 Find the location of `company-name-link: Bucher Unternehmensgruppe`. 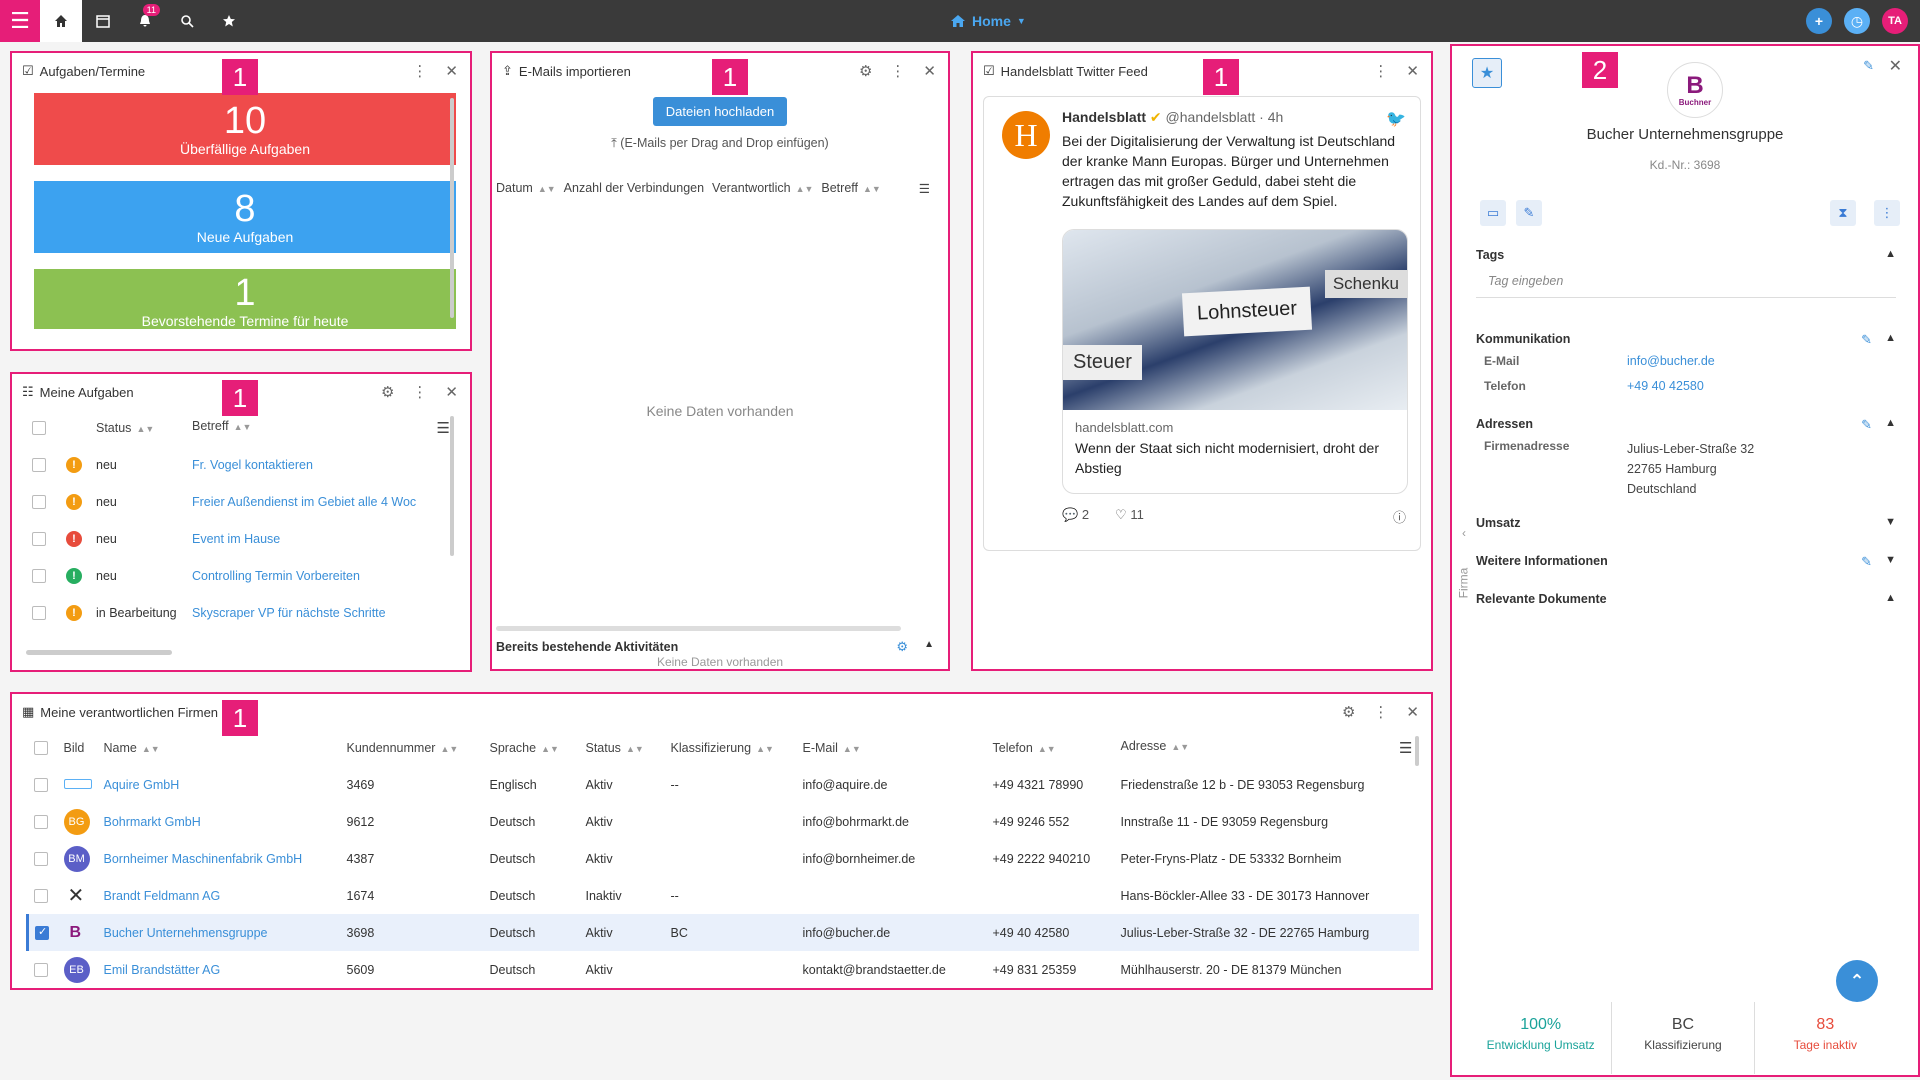

company-name-link: Bucher Unternehmensgruppe is located at coordinates (219, 932).